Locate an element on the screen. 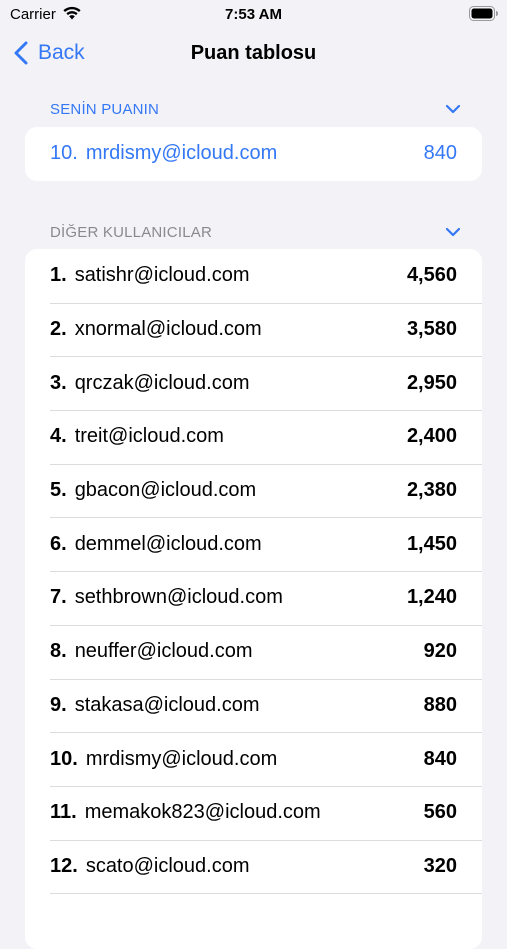  rank-label: 5. is located at coordinates (58, 490).